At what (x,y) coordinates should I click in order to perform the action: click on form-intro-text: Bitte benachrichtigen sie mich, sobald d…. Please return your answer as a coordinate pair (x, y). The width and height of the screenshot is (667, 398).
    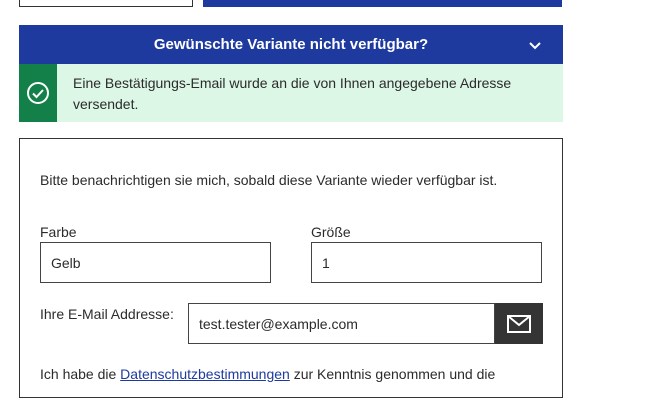
    Looking at the image, I should click on (269, 180).